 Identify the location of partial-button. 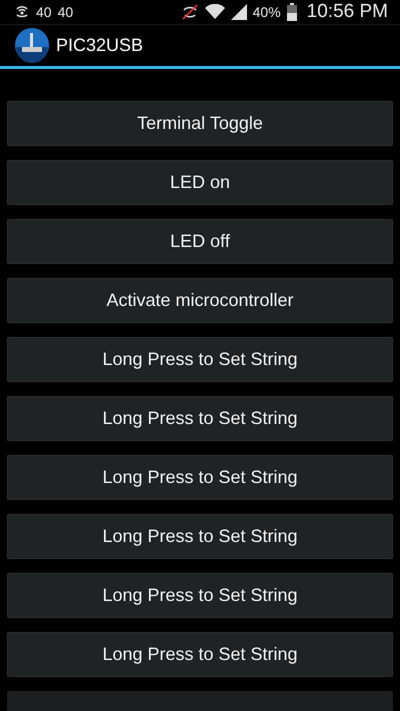
(200, 701).